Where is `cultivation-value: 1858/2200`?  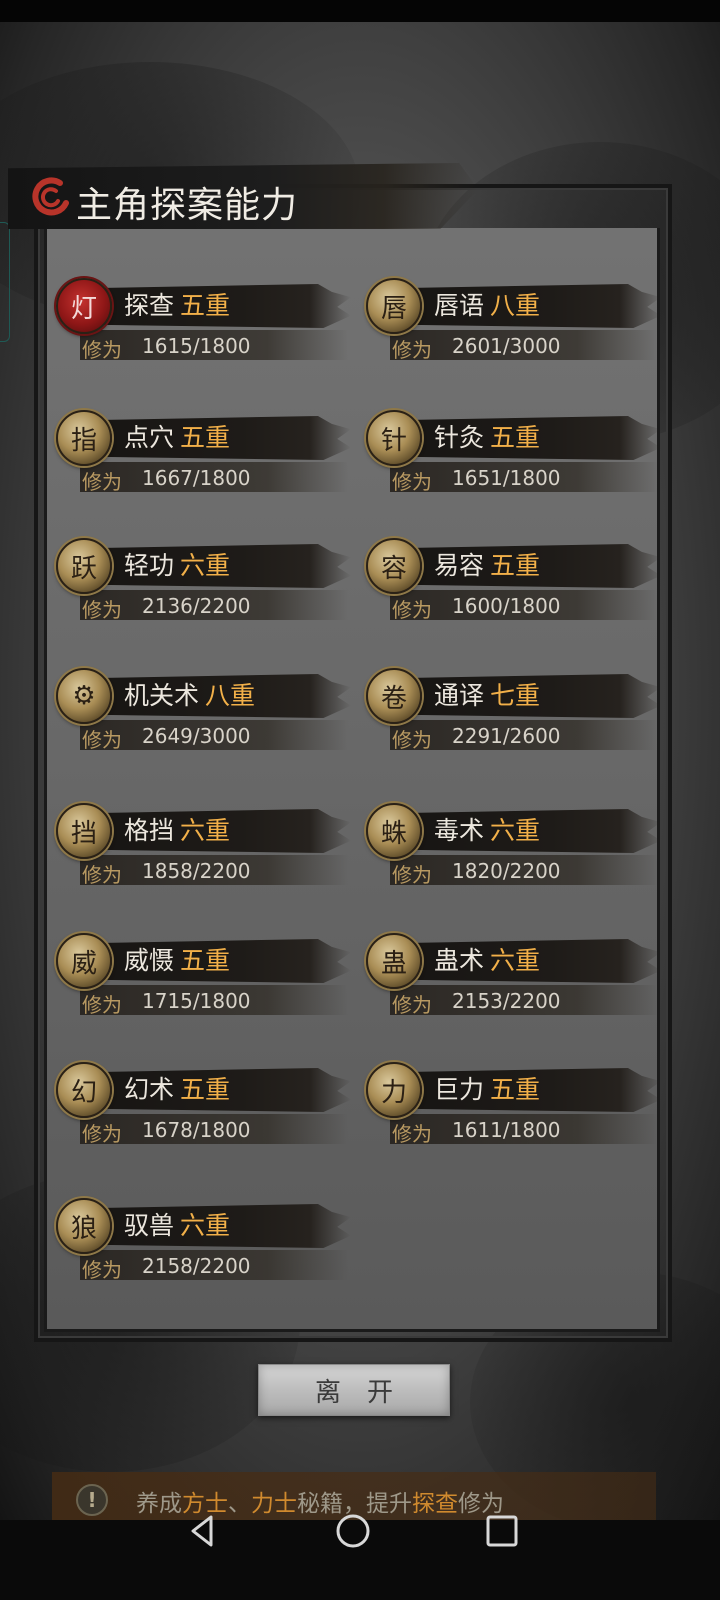
cultivation-value: 1858/2200 is located at coordinates (196, 871).